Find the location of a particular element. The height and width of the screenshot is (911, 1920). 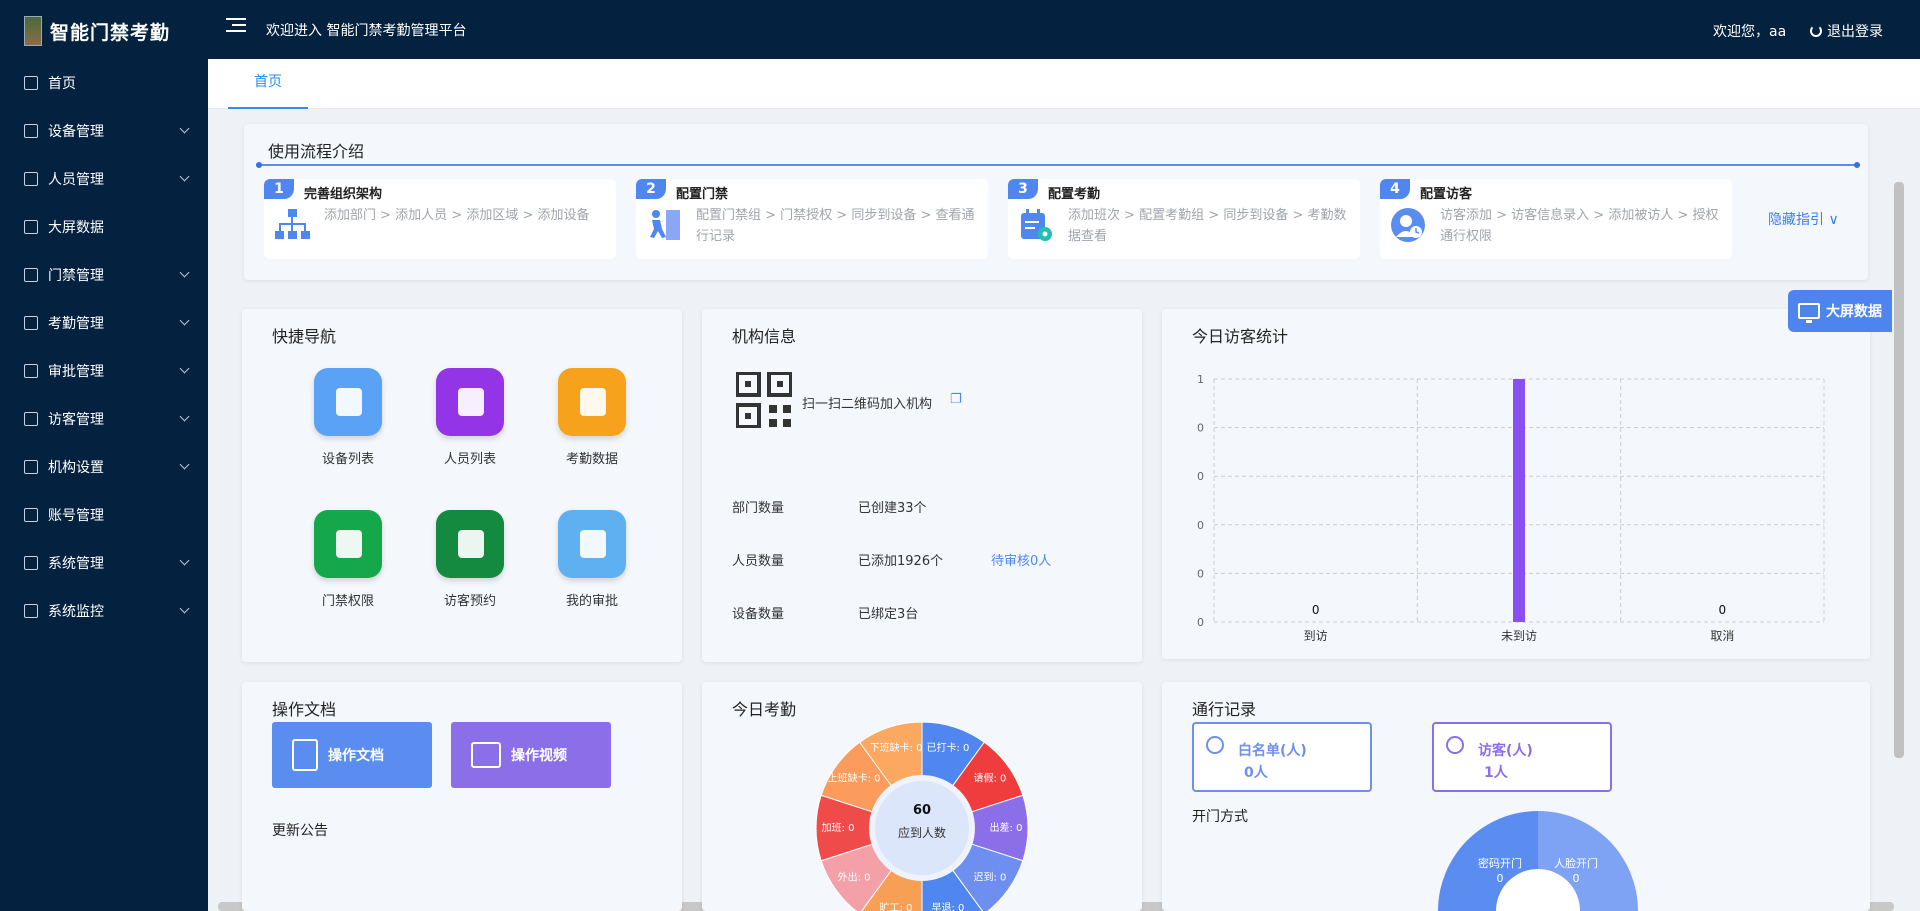

guide-step-4: 4 配置访客 访客添加 > 访客信息录入 > 添加被访人 > 授权通行权限 is located at coordinates (1556, 219).